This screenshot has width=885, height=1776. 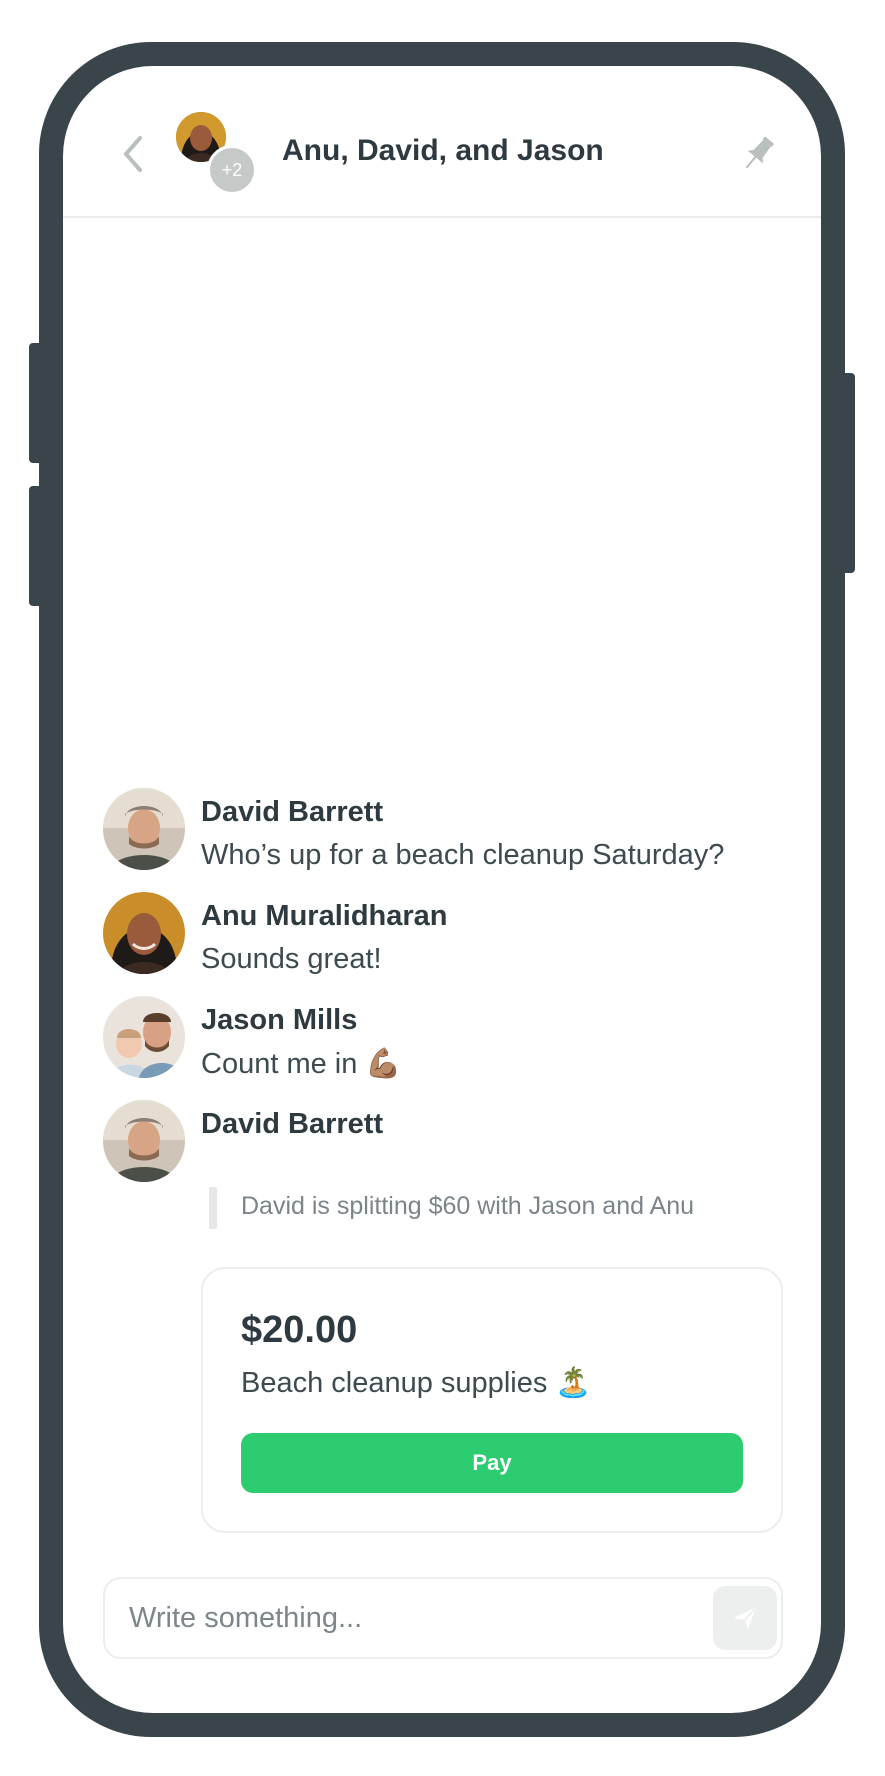 I want to click on split-note: Beach cleanup supplies 🏝️, so click(x=416, y=1383).